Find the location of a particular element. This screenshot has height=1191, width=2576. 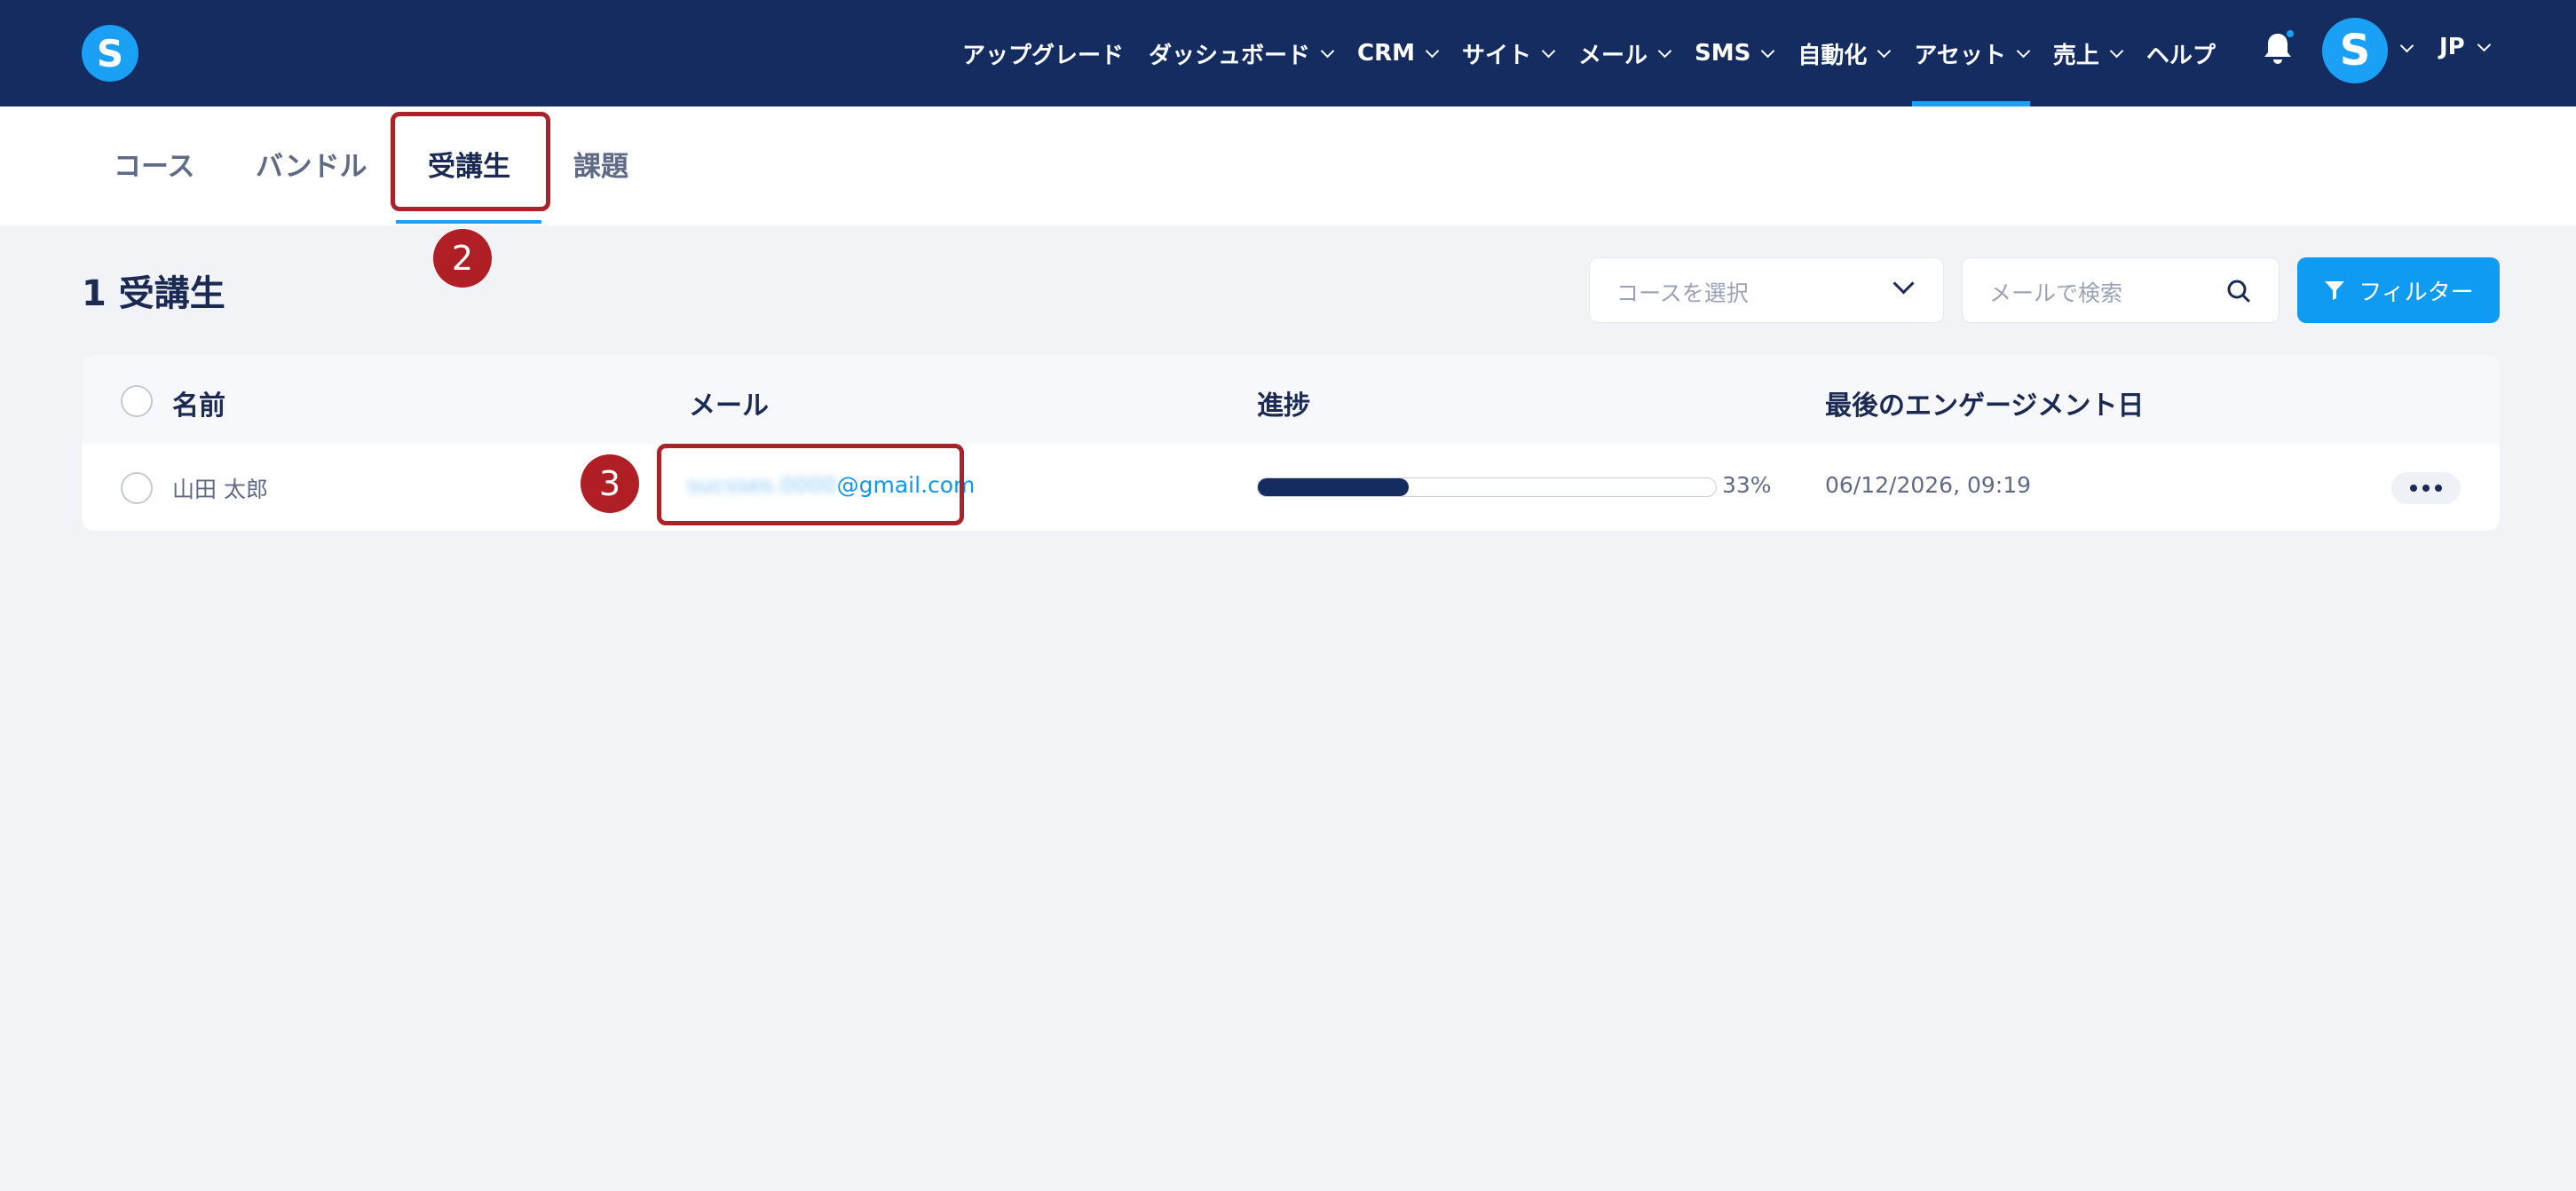

nav-item-label: ヘルプ is located at coordinates (2180, 55).